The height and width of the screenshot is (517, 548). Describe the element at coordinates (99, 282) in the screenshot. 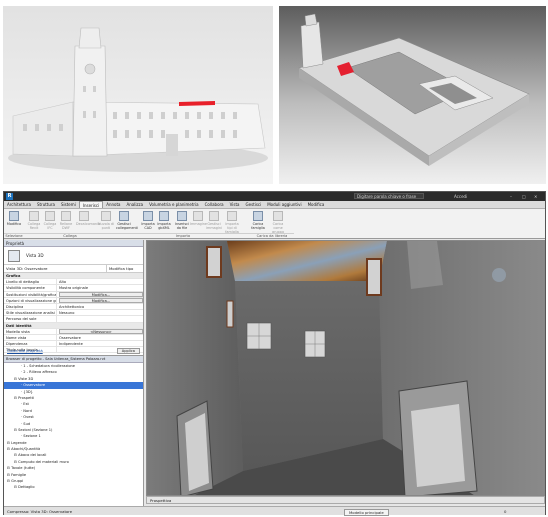

I see `property-value: Alto` at that location.